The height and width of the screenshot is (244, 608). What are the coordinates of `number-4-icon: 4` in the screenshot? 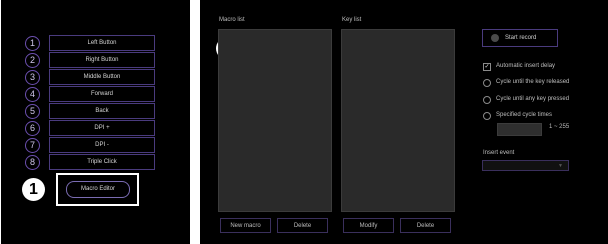 It's located at (32, 94).